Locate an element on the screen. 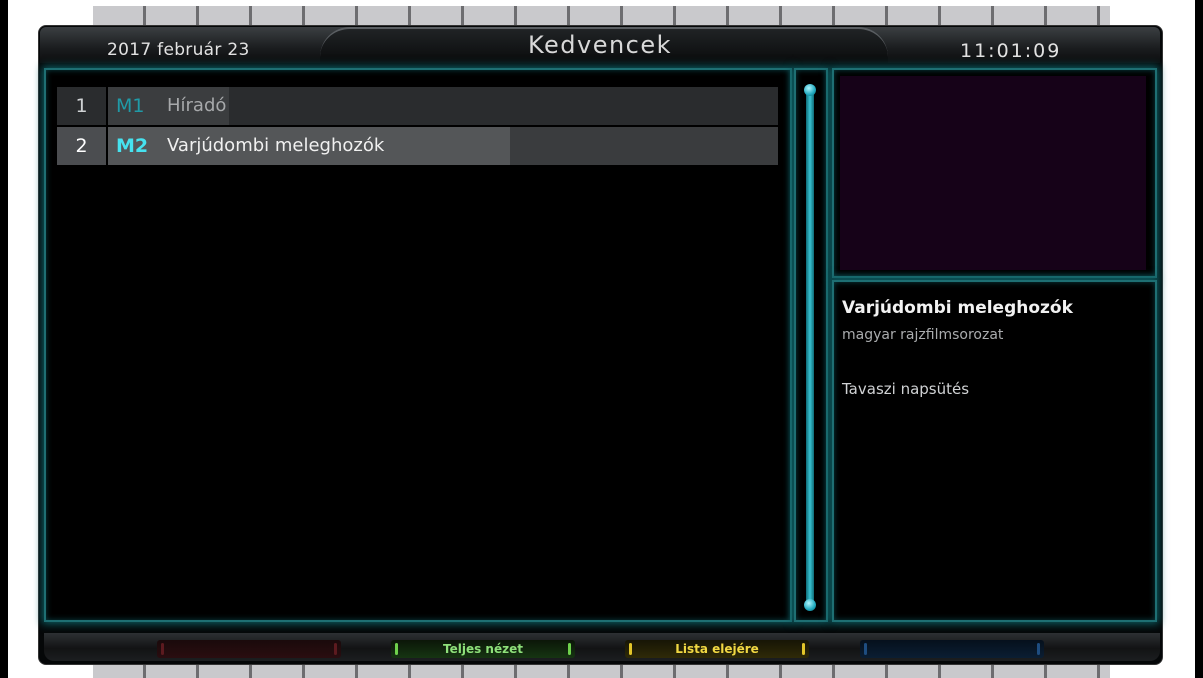 This screenshot has height=678, width=1203. channel-name: Varjúdombi meleghozók is located at coordinates (276, 145).